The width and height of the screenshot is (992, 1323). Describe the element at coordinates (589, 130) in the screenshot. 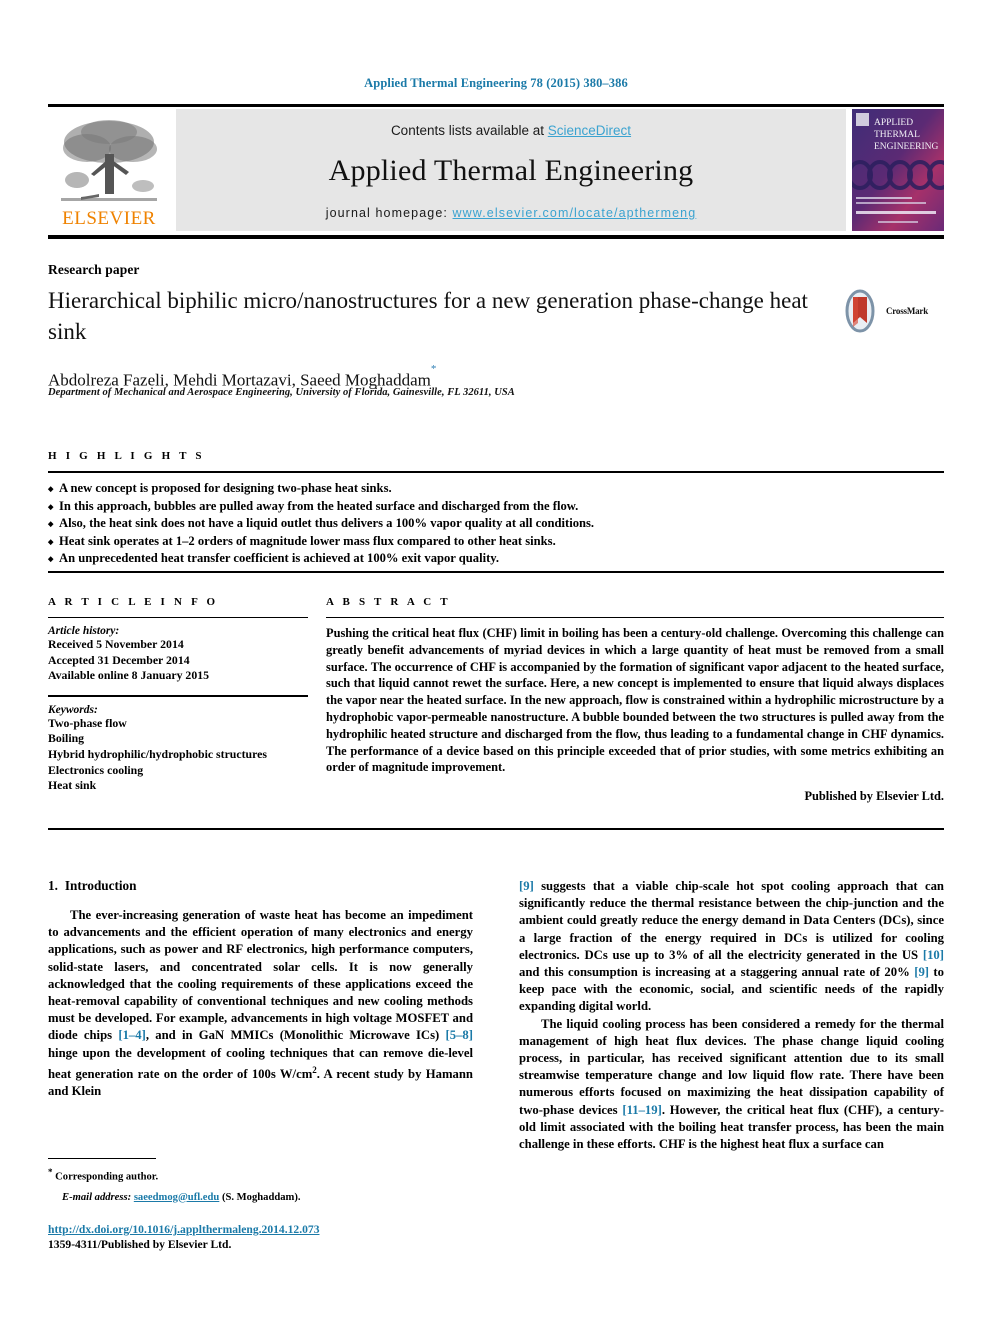

I see `sciencedirect-link: ScienceDirect` at that location.